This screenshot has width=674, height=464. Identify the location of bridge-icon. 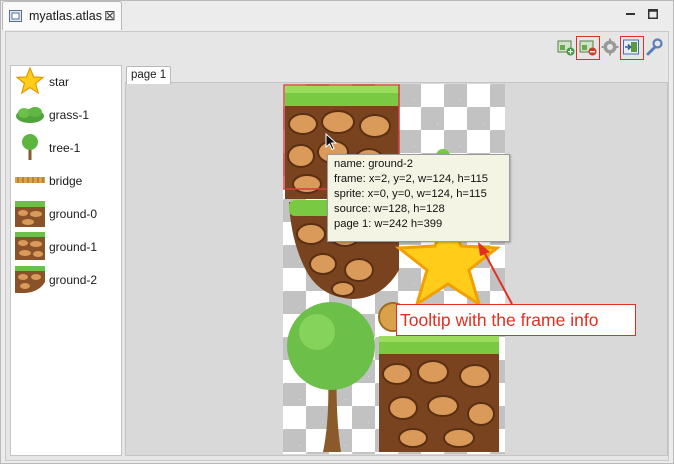
(30, 180).